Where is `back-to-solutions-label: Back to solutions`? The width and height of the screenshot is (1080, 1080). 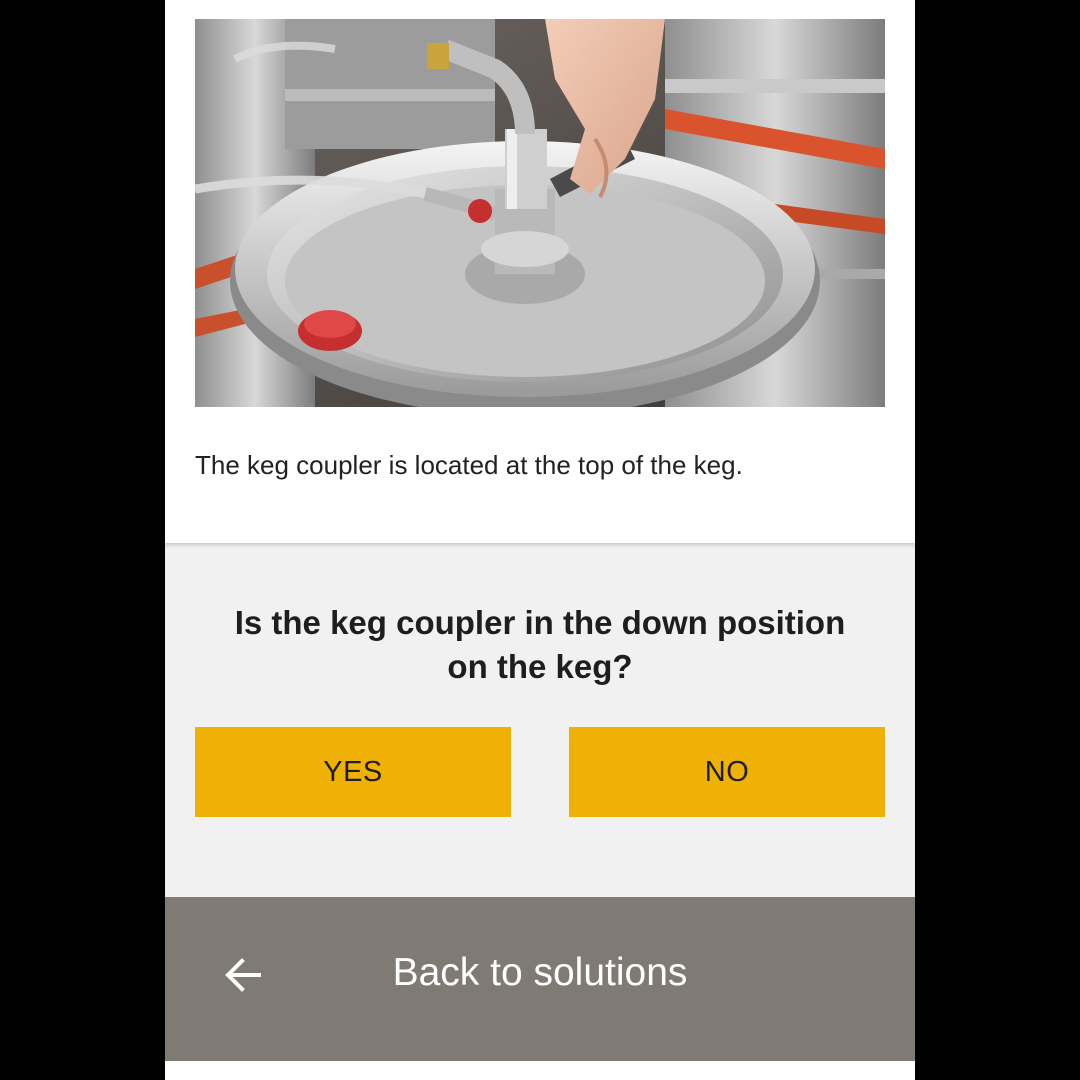 back-to-solutions-label: Back to solutions is located at coordinates (540, 972).